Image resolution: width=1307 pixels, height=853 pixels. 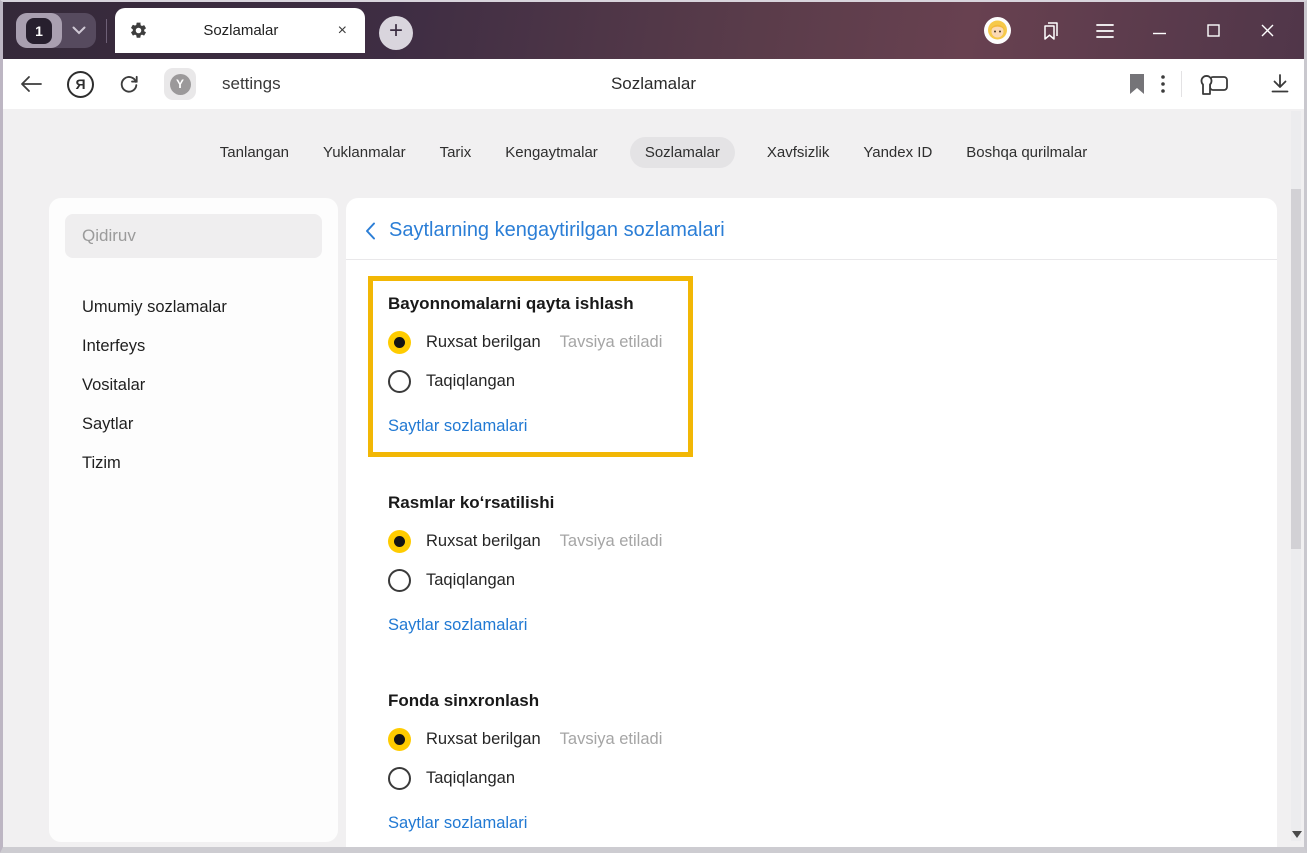 I want to click on close-button, so click(x=1267, y=31).